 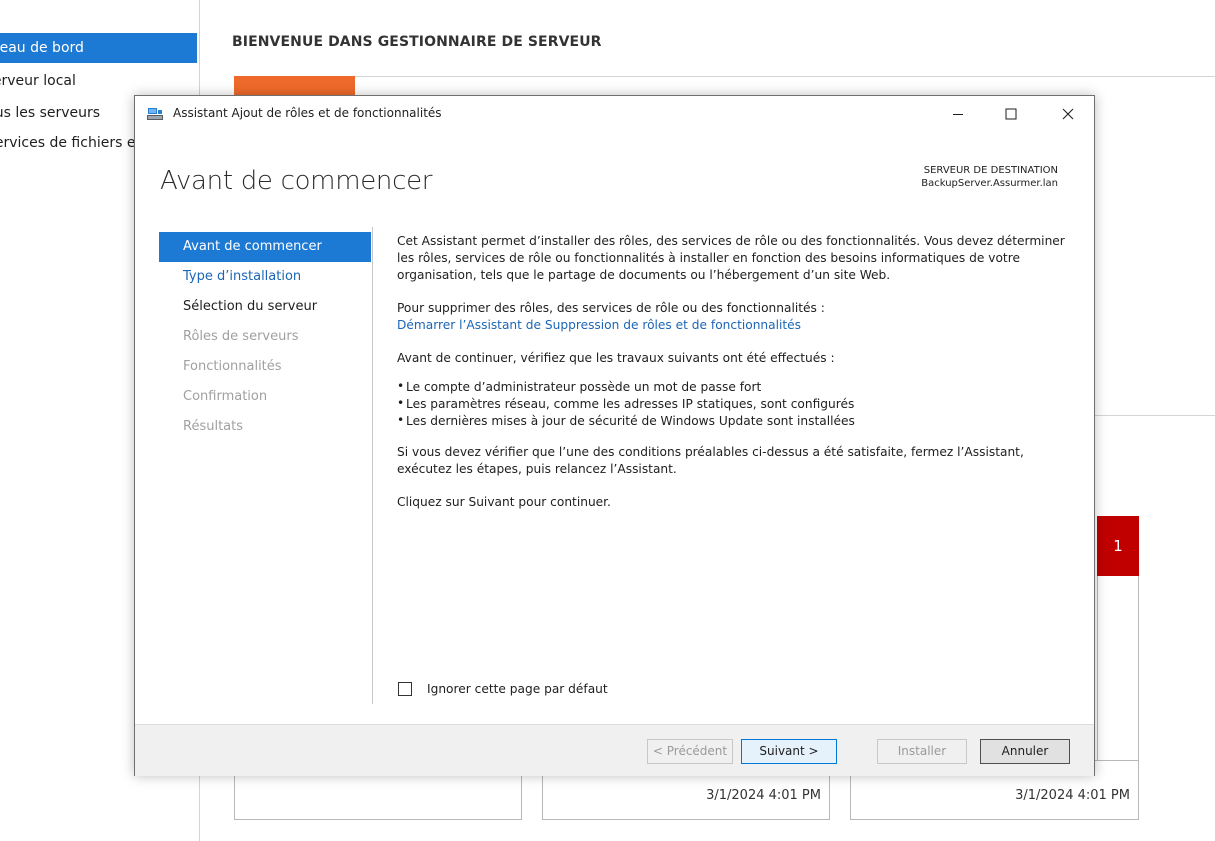 I want to click on minimize-button, so click(x=958, y=114).